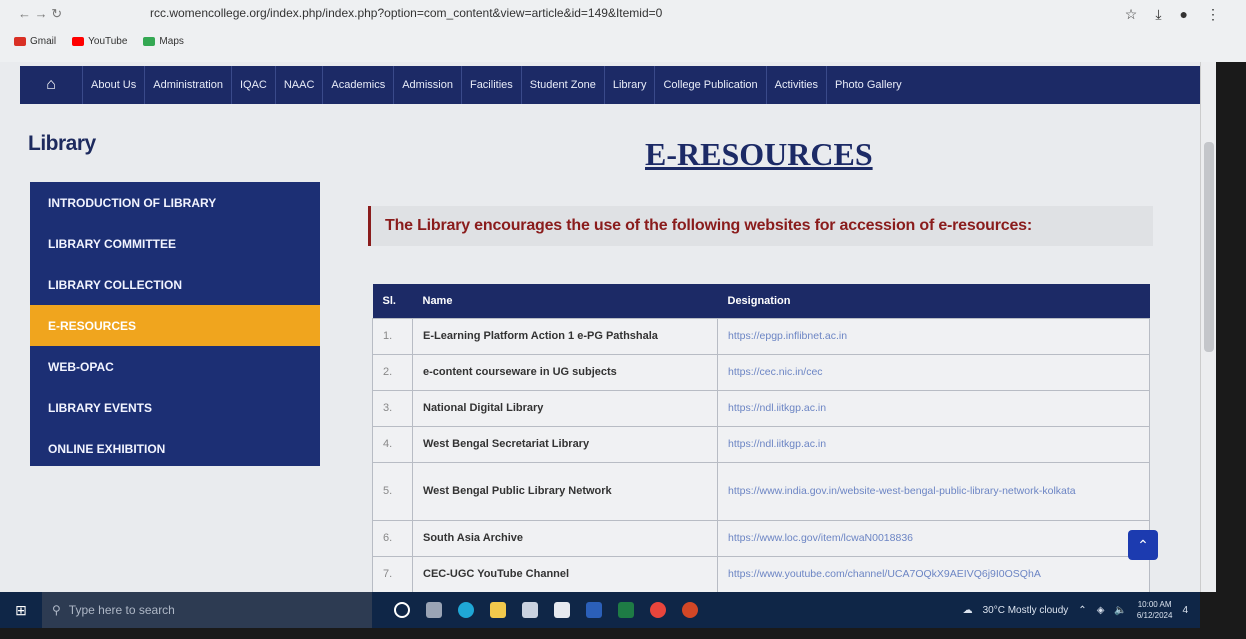 Image resolution: width=1246 pixels, height=639 pixels. I want to click on clock-date: 6/12/2024, so click(1154, 615).